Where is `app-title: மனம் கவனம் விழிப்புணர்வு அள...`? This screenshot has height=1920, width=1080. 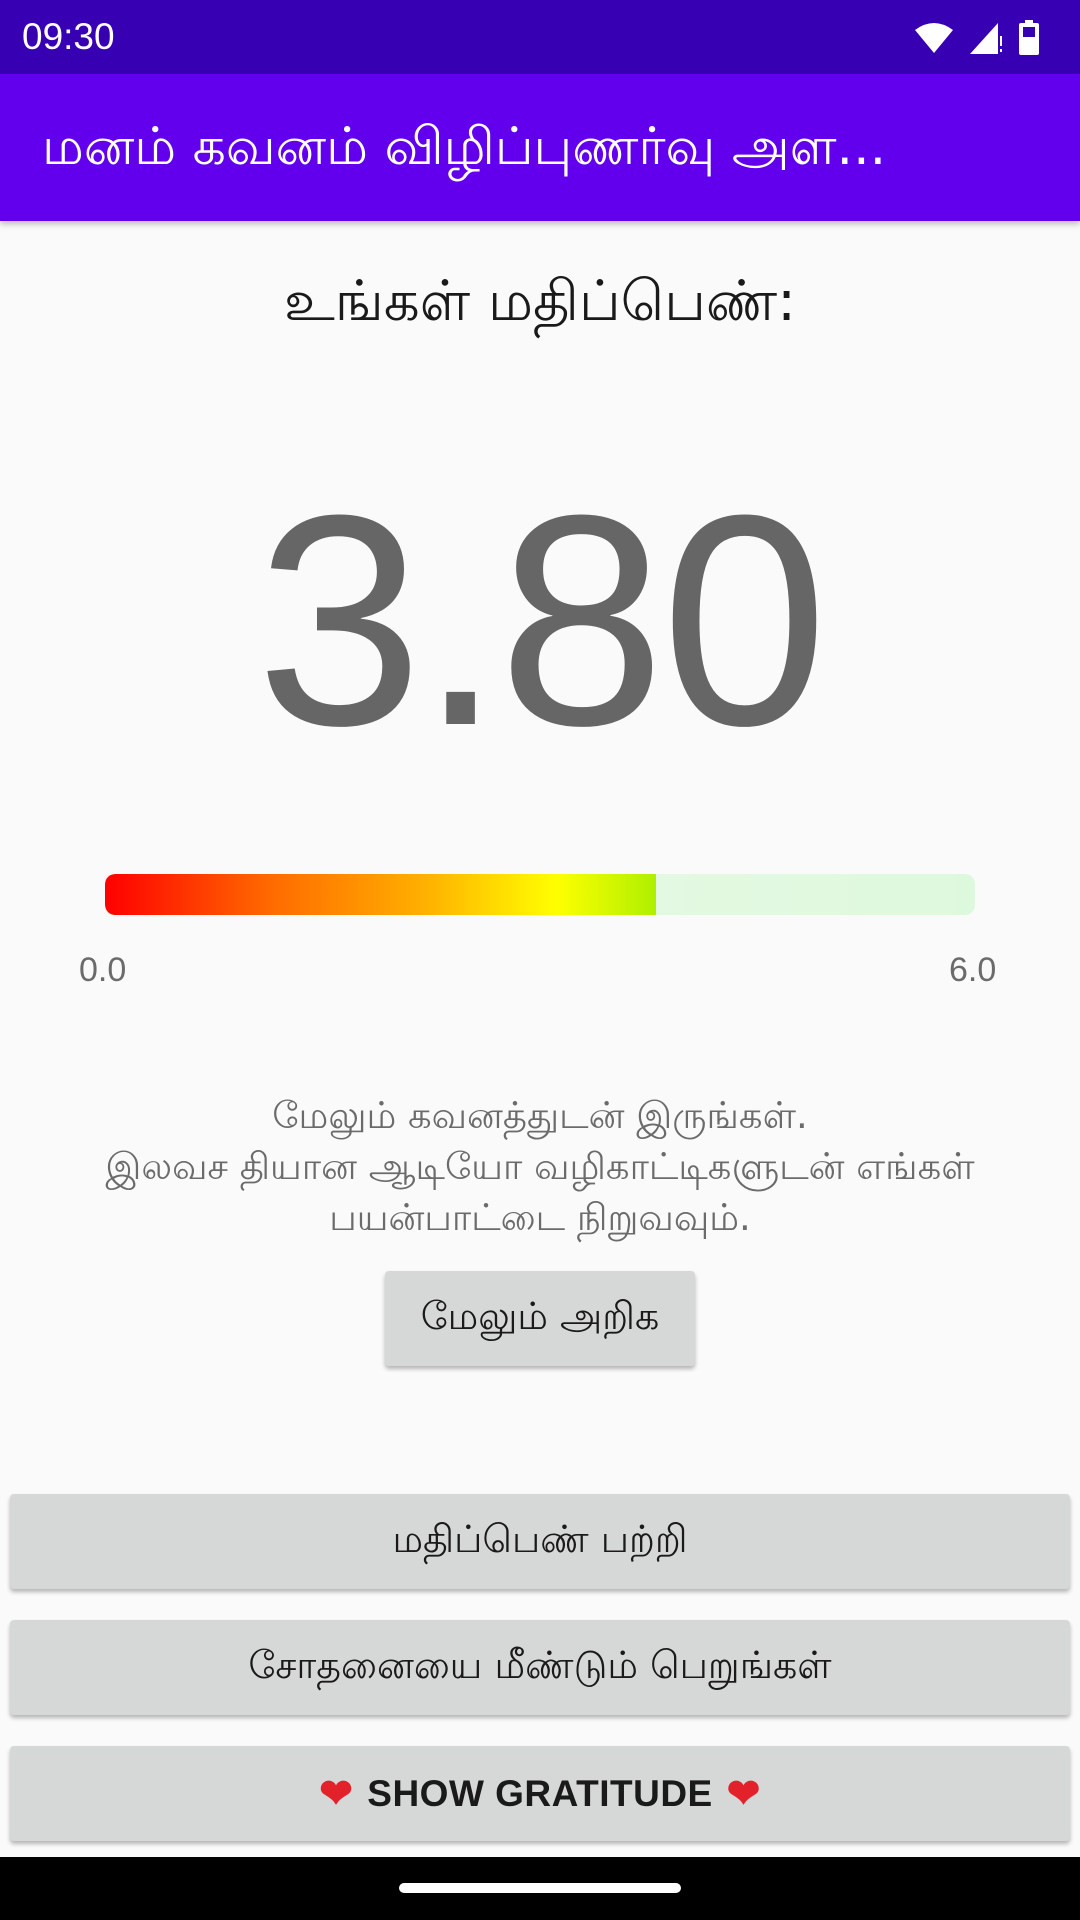 app-title: மனம் கவனம் விழிப்புணர்வு அள... is located at coordinates (464, 147).